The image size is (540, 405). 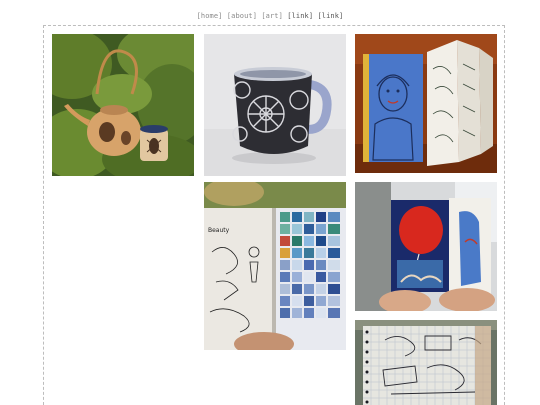 I want to click on svg-text: Beauty, so click(x=219, y=230).